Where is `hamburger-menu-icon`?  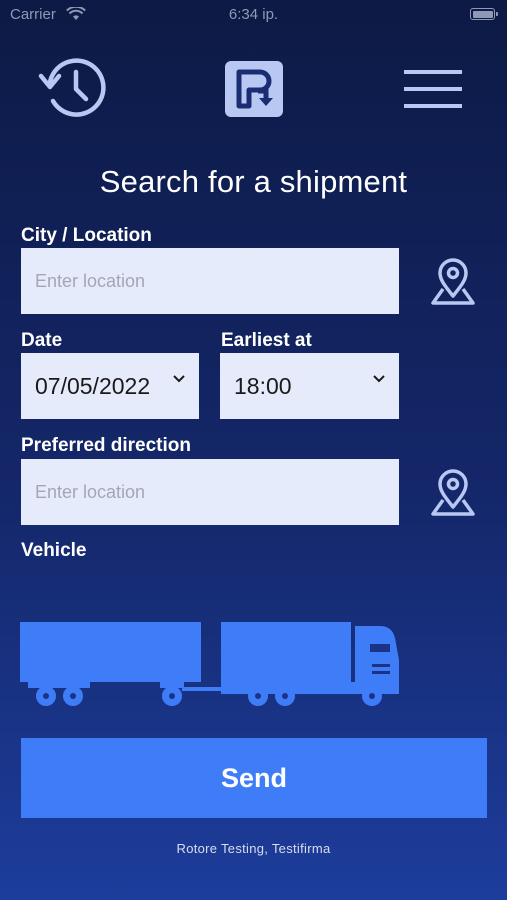 hamburger-menu-icon is located at coordinates (434, 89).